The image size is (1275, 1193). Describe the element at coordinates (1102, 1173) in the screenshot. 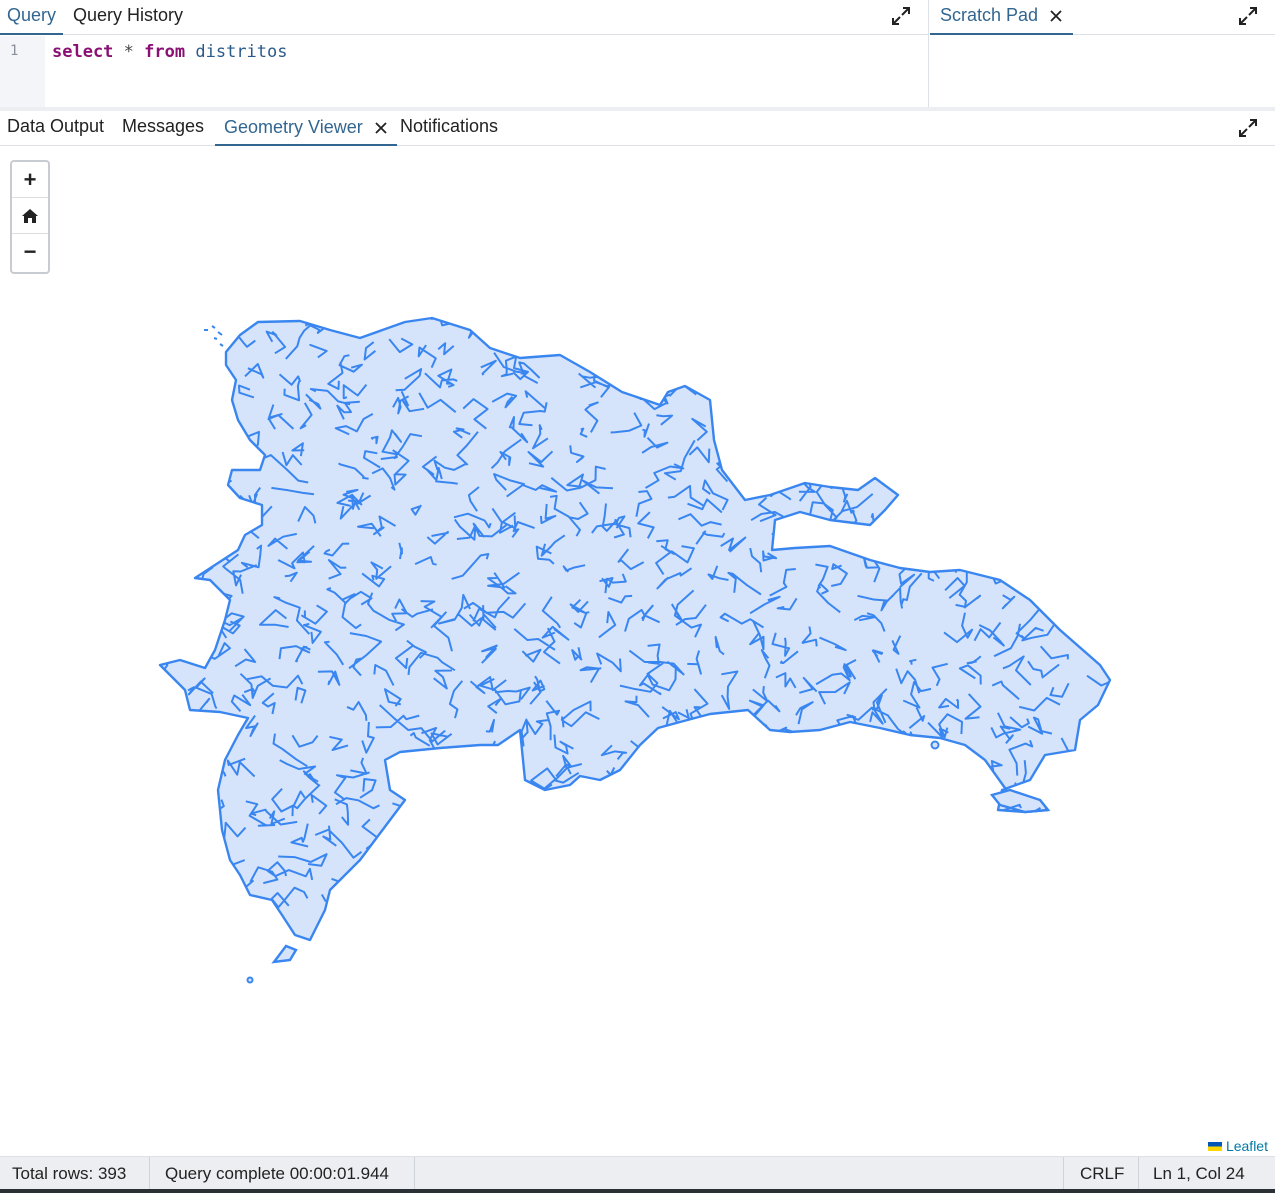

I see `line-ending: CRLF` at that location.